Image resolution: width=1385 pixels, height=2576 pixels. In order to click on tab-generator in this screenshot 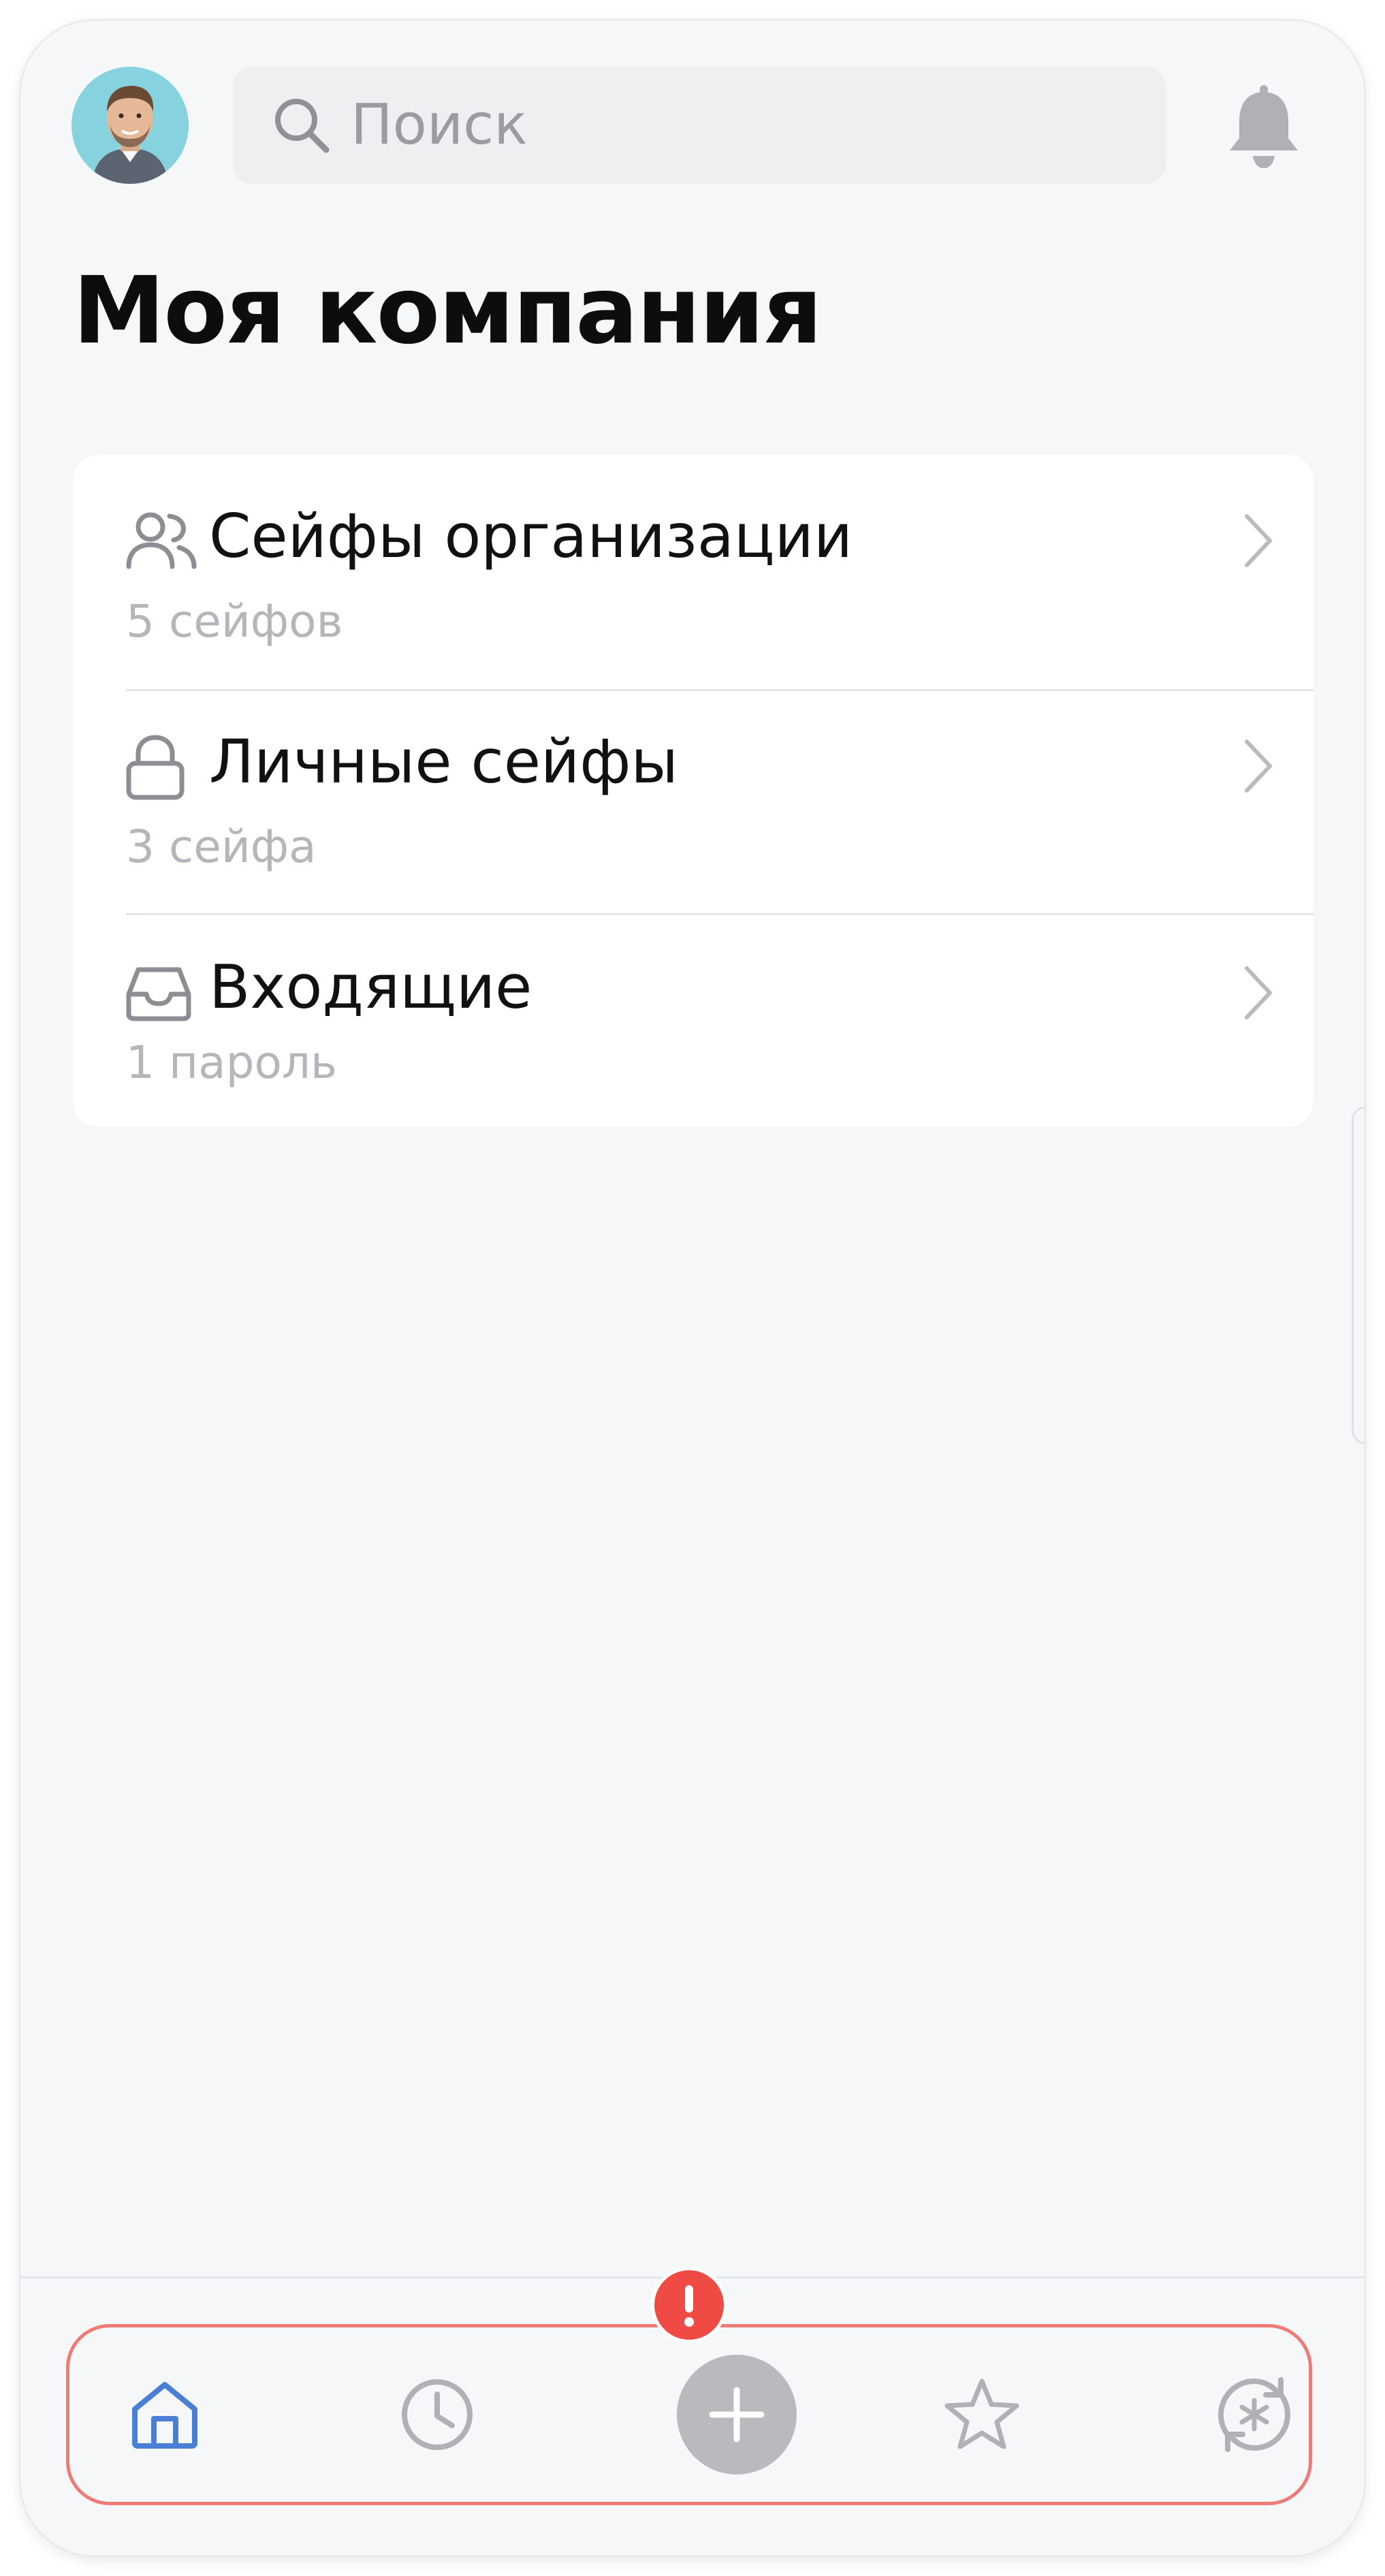, I will do `click(1254, 2414)`.